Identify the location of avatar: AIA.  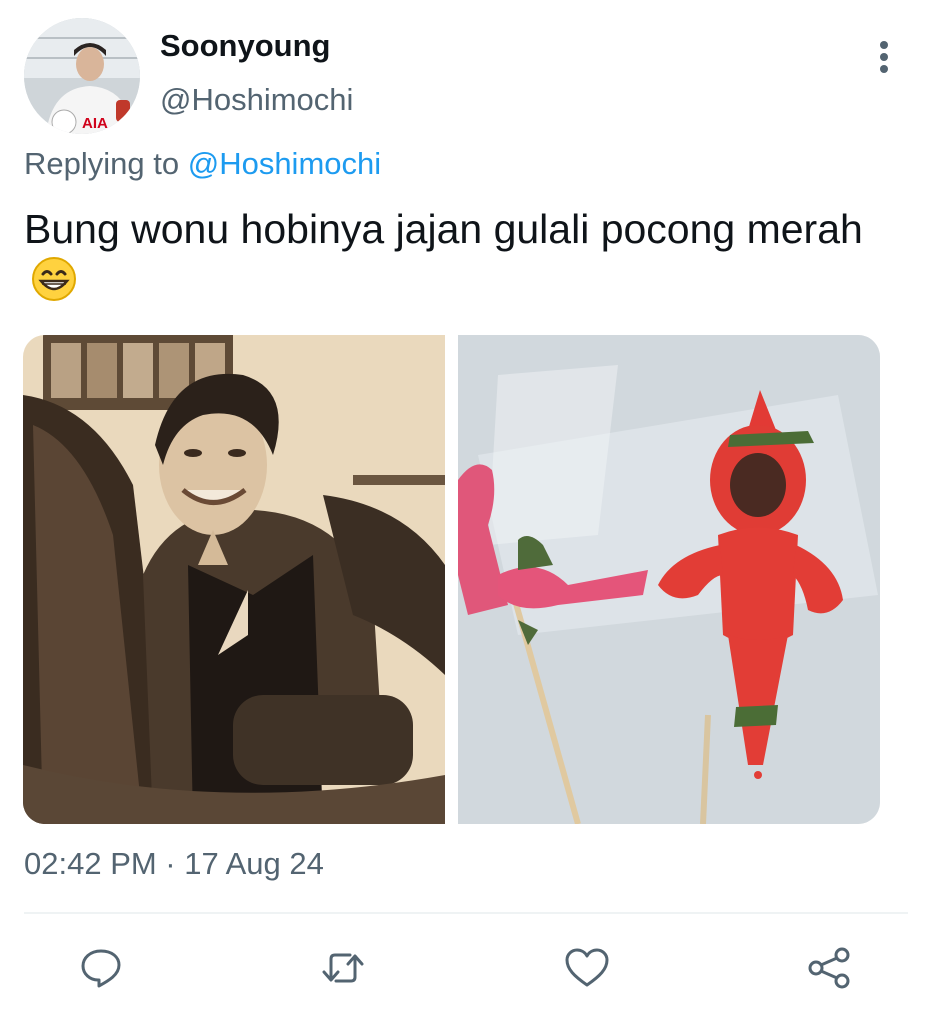
(82, 76).